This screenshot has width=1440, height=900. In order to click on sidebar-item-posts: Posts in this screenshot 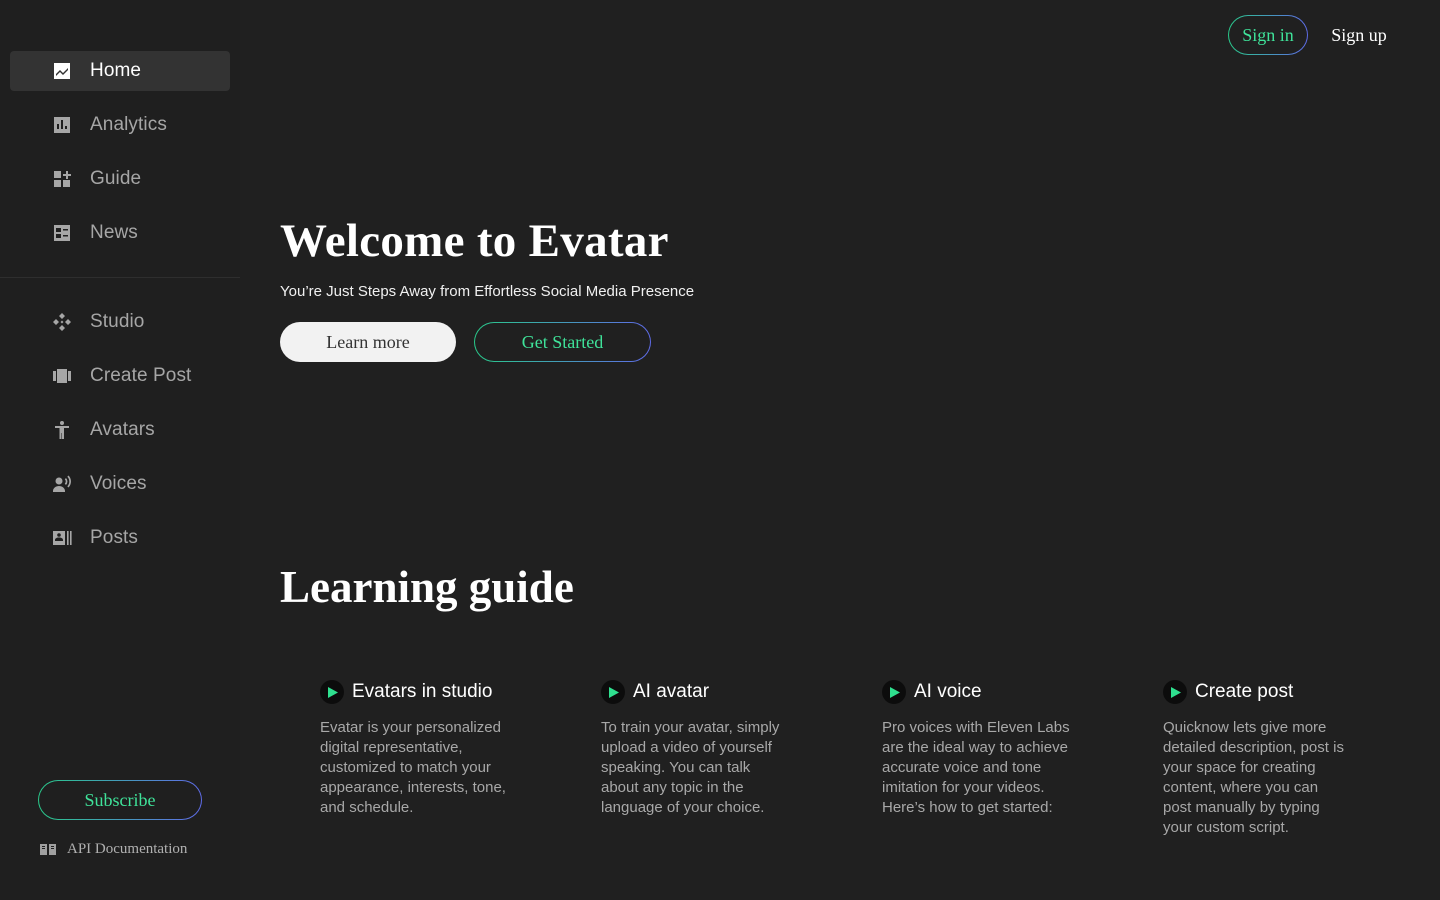, I will do `click(120, 538)`.